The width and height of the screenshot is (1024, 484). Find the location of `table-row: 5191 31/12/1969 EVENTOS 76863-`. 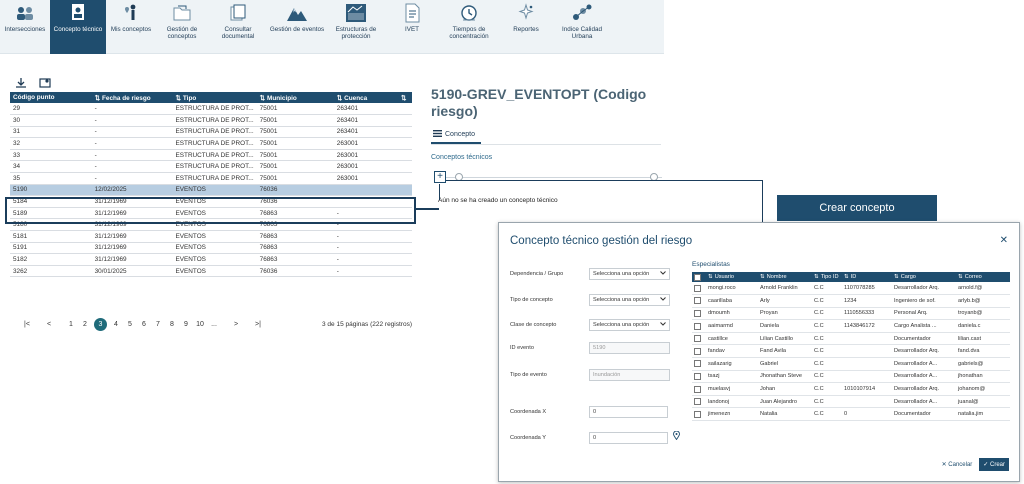

table-row: 5191 31/12/1969 EVENTOS 76863- is located at coordinates (211, 248).